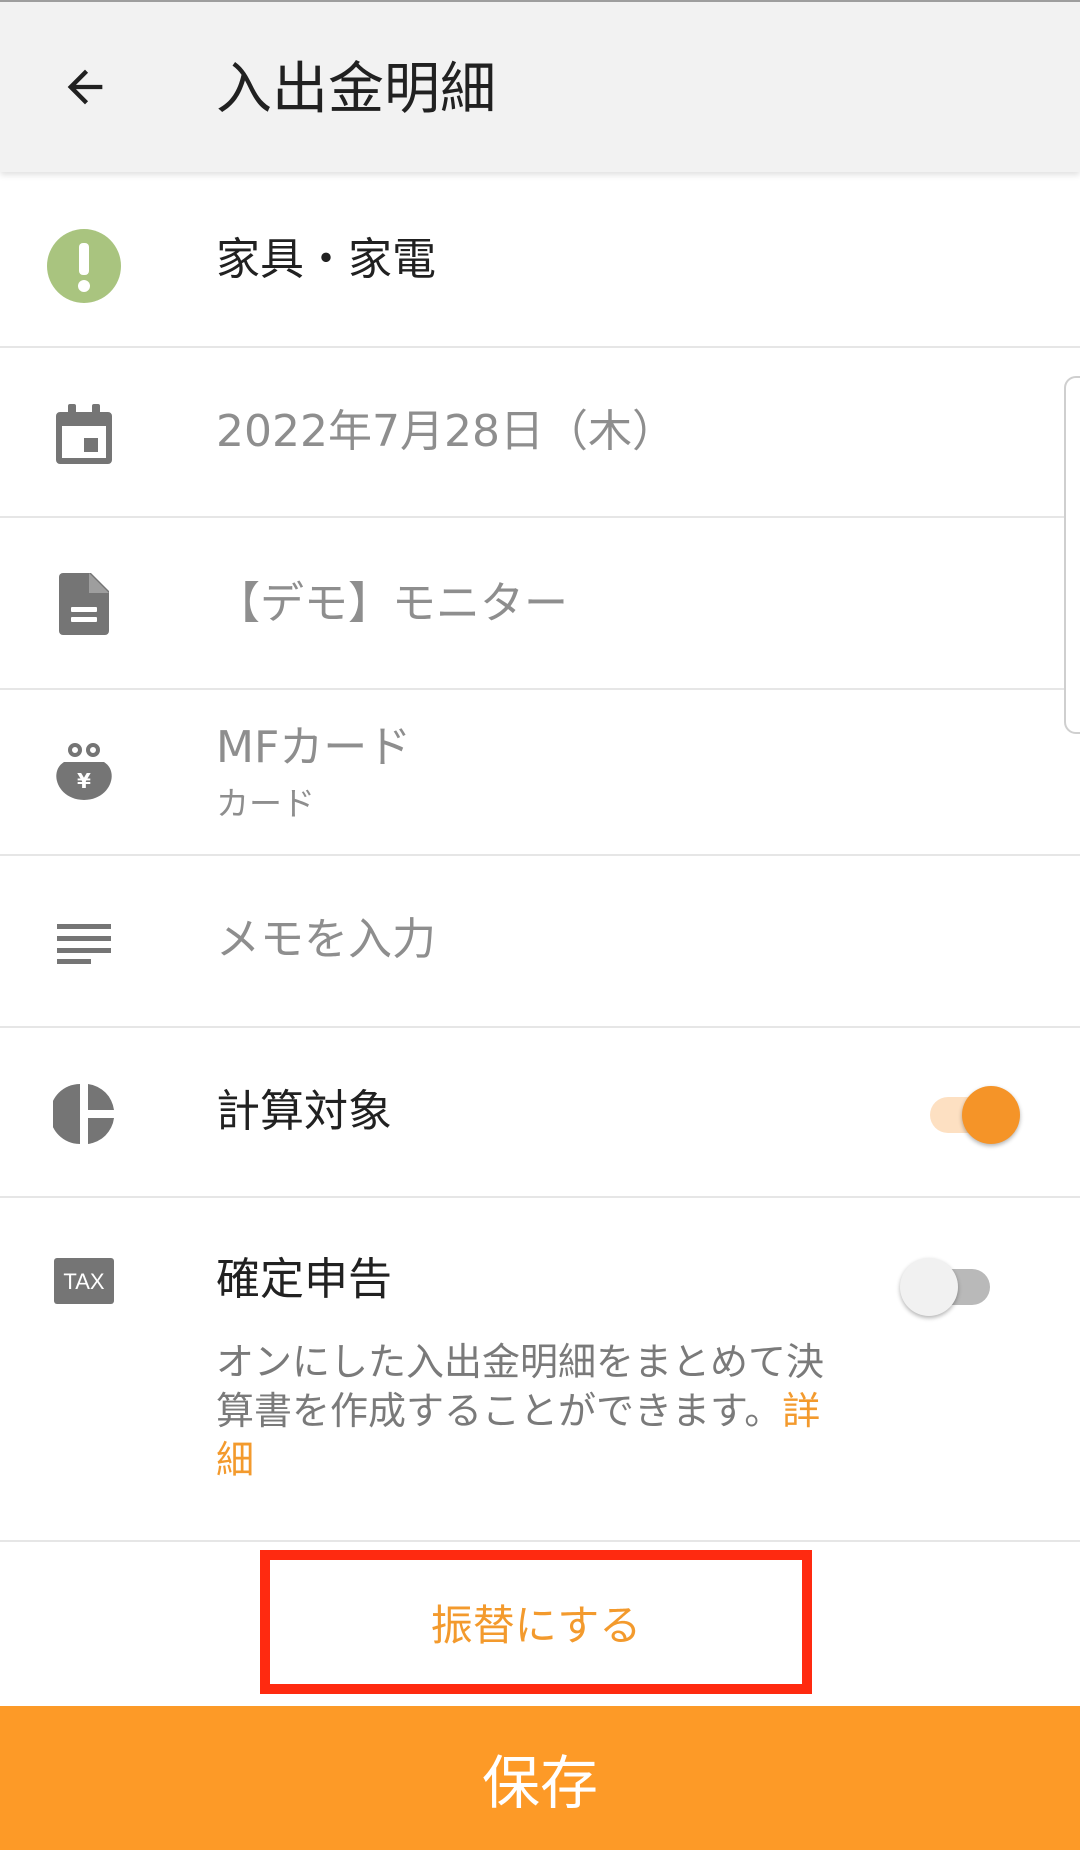 The height and width of the screenshot is (1850, 1080). What do you see at coordinates (84, 944) in the screenshot?
I see `notes-icon` at bounding box center [84, 944].